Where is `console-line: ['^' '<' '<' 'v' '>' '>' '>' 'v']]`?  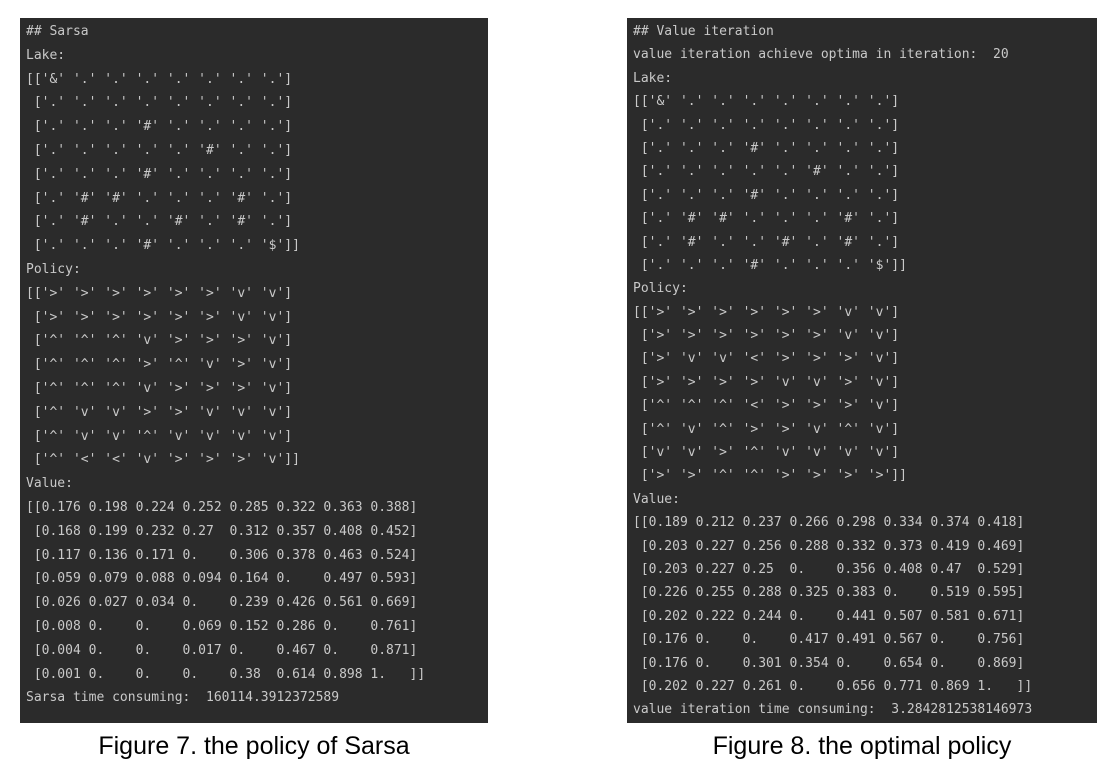
console-line: ['^' '<' '<' 'v' '>' '>' '>' 'v']] is located at coordinates (163, 460).